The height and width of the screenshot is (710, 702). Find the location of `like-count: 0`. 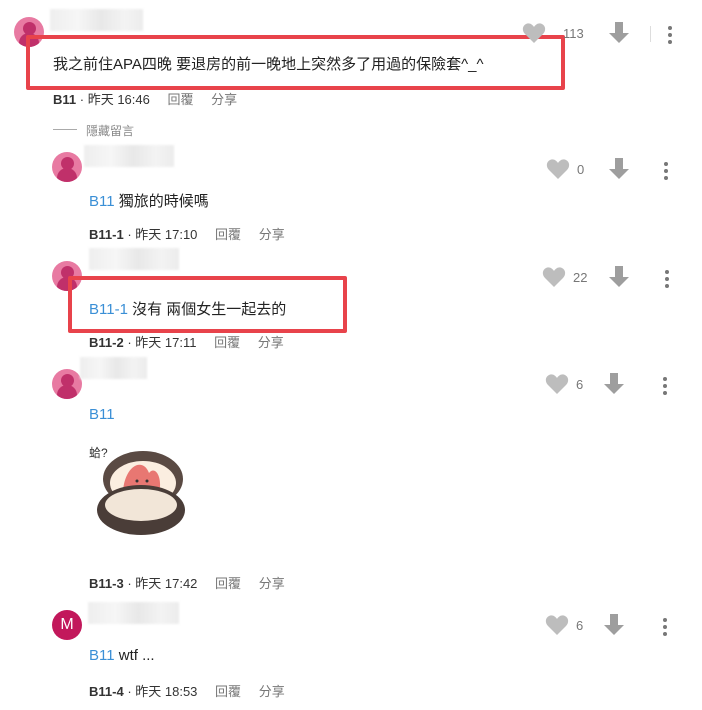

like-count: 0 is located at coordinates (581, 169).